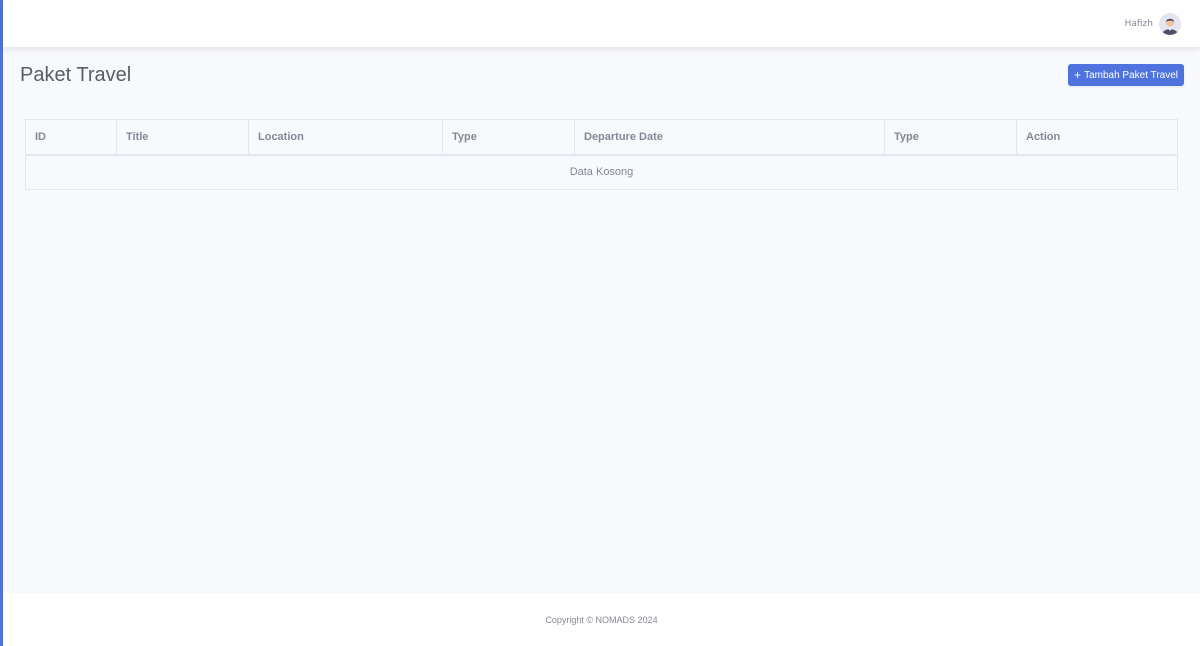 Image resolution: width=1200 pixels, height=646 pixels. I want to click on plus-icon: +, so click(1078, 74).